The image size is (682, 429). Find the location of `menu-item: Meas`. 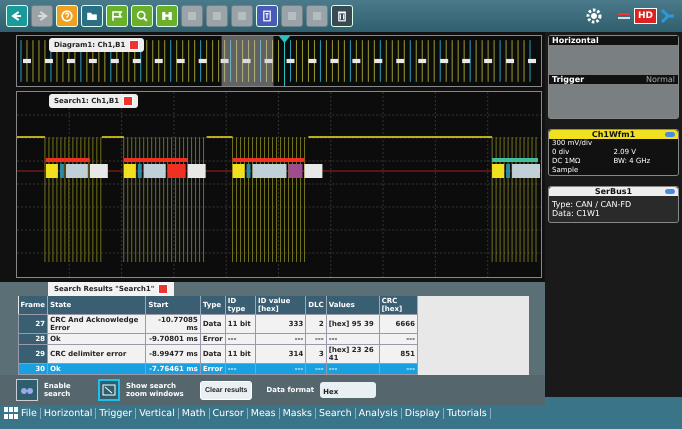

menu-item: Meas is located at coordinates (264, 413).